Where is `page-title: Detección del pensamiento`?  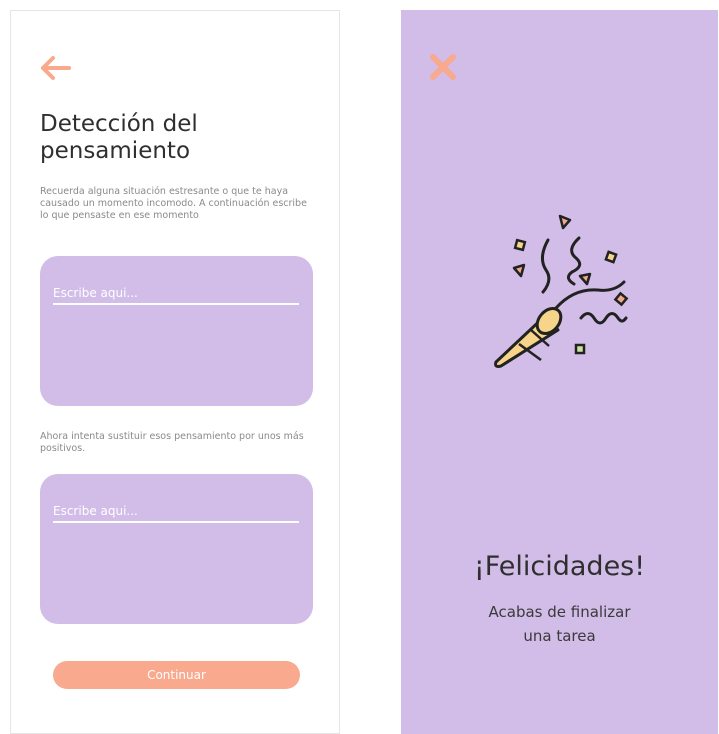 page-title: Detección del pensamiento is located at coordinates (119, 137).